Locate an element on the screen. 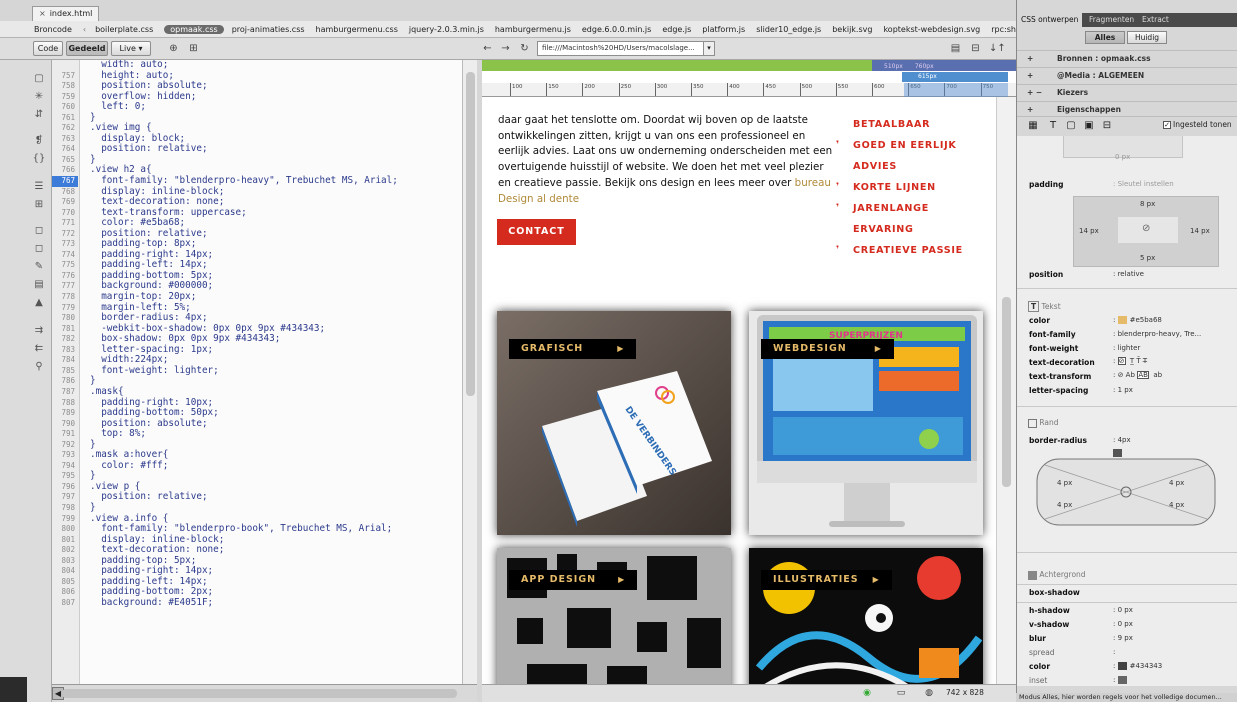  close-icon: × is located at coordinates (42, 13).